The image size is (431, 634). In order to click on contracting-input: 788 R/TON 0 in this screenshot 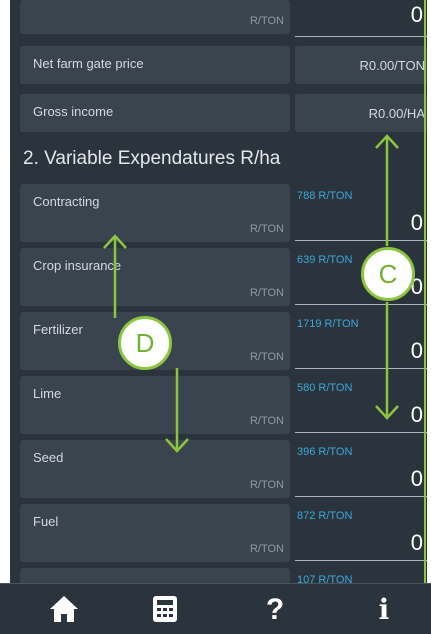, I will do `click(361, 213)`.